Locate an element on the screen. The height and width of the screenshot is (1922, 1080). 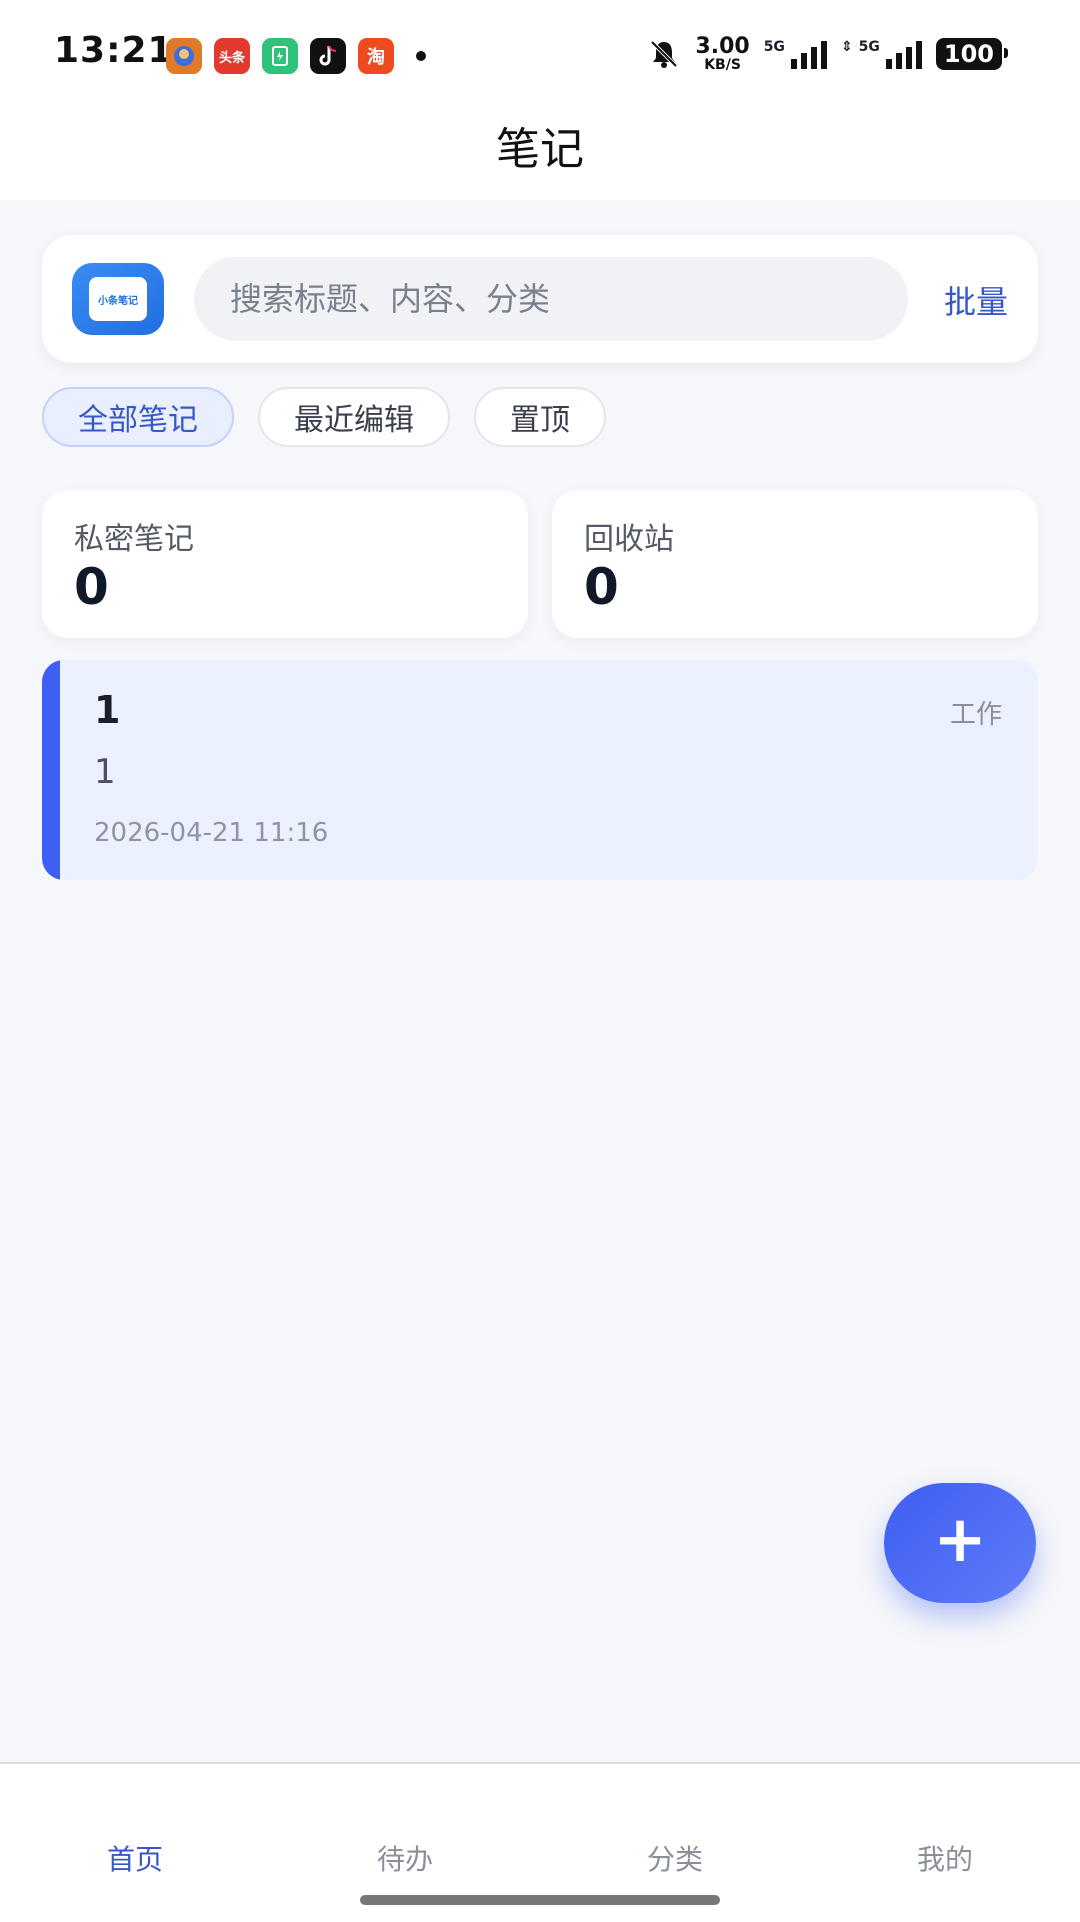
note-list-item: 1 工作 1 2026-04-21 11:16 is located at coordinates (540, 770).